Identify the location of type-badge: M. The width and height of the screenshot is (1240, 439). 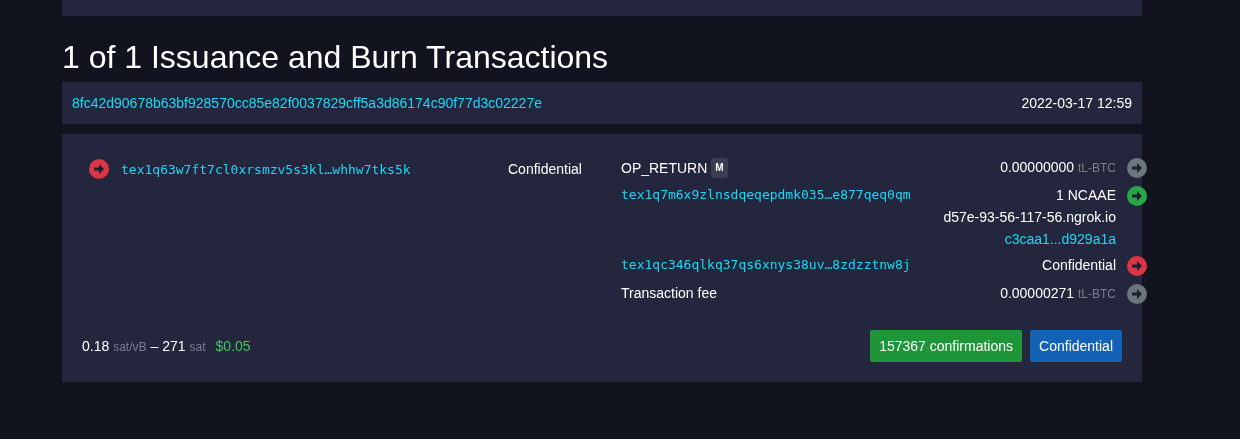
(719, 168).